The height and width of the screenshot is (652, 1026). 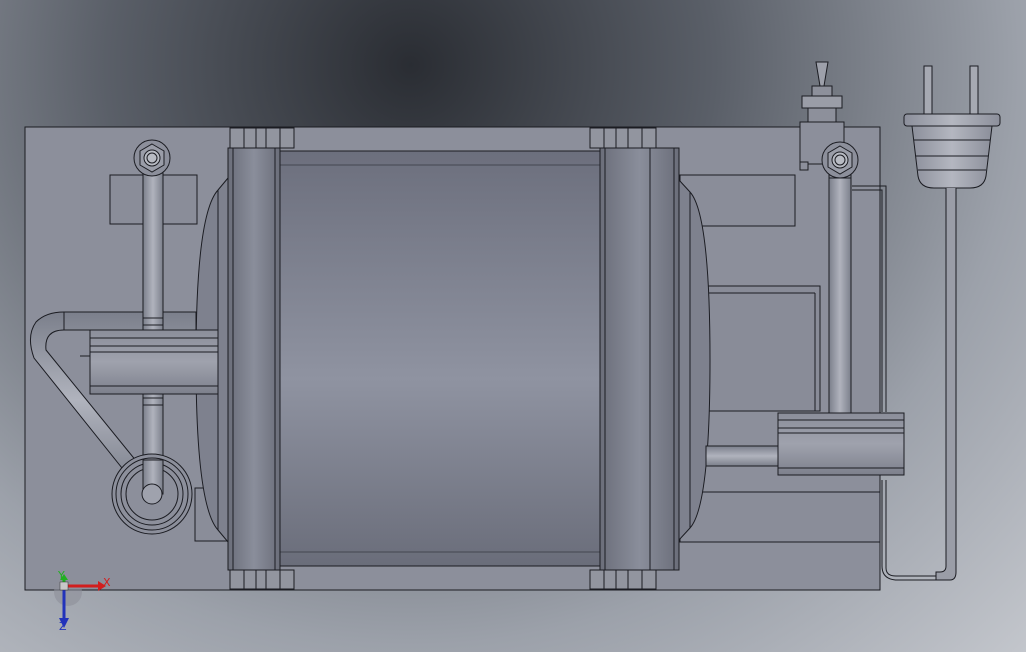 I want to click on power-plug, so click(x=952, y=127).